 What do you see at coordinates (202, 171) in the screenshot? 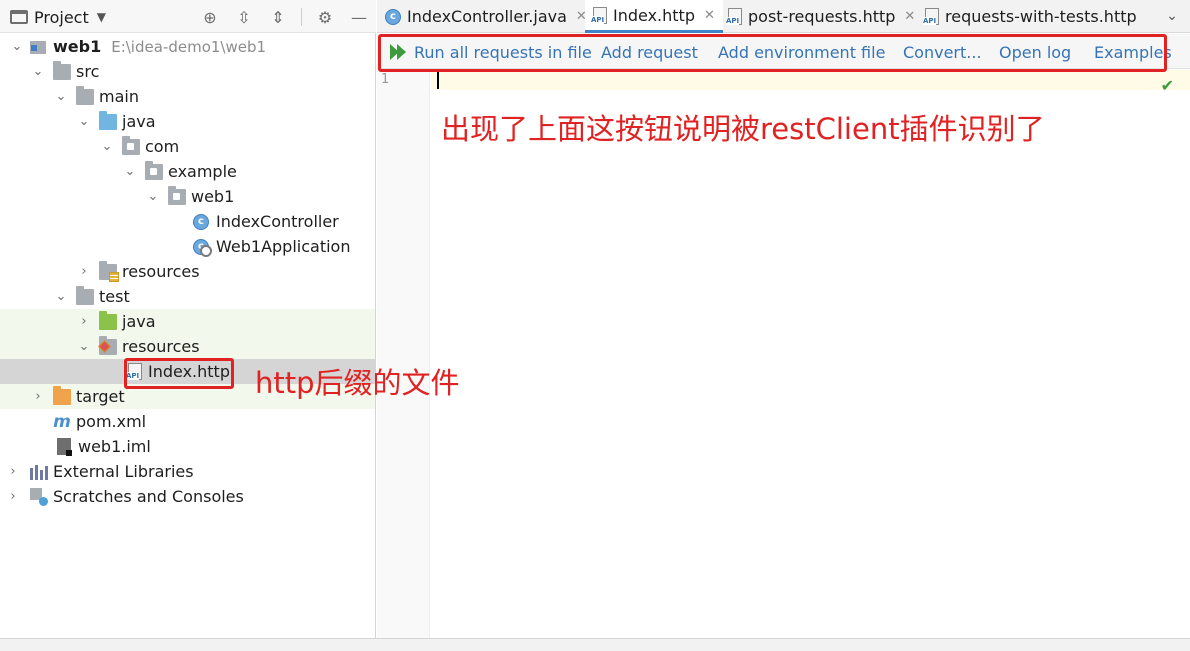
I see `tree-item-label: example` at bounding box center [202, 171].